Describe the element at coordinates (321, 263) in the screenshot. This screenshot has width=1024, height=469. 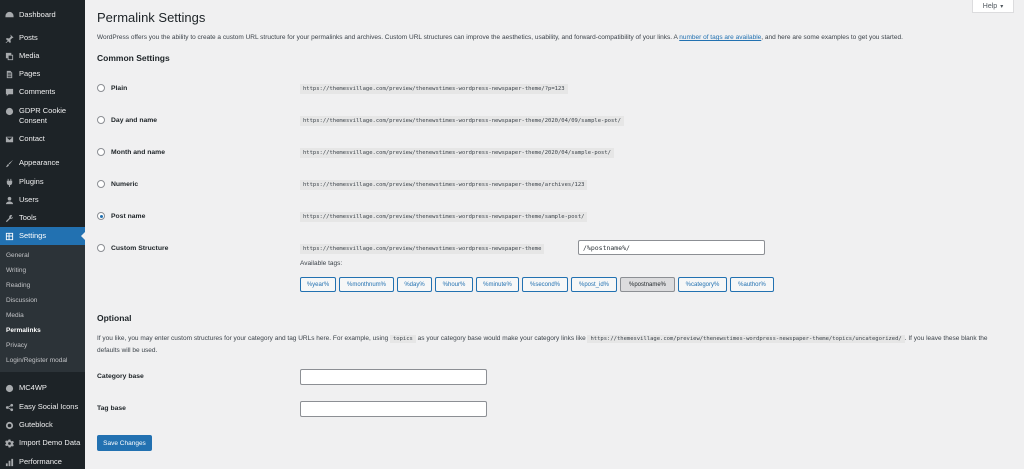
I see `available-tags-label: Available tags:` at that location.